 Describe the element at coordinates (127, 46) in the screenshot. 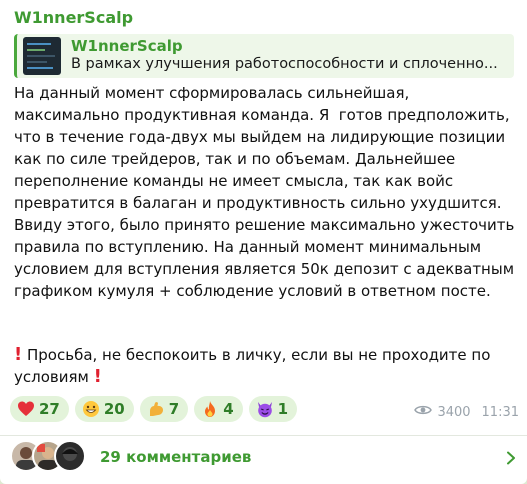

I see `reply-title: W1nnerScalp` at that location.